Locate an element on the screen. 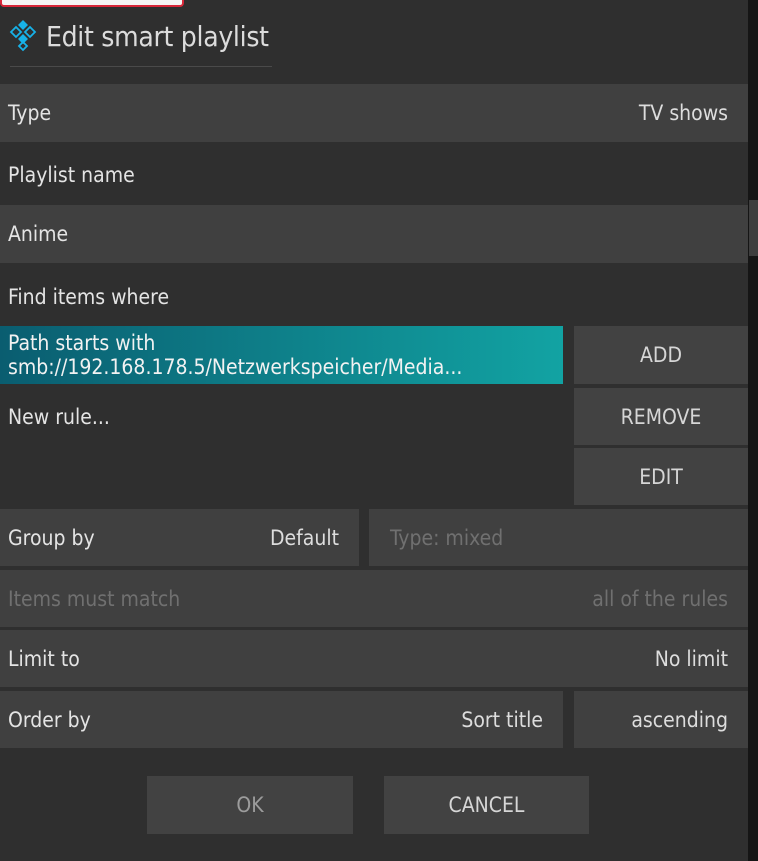 The image size is (758, 861). find-items-label: Find items where is located at coordinates (89, 297).